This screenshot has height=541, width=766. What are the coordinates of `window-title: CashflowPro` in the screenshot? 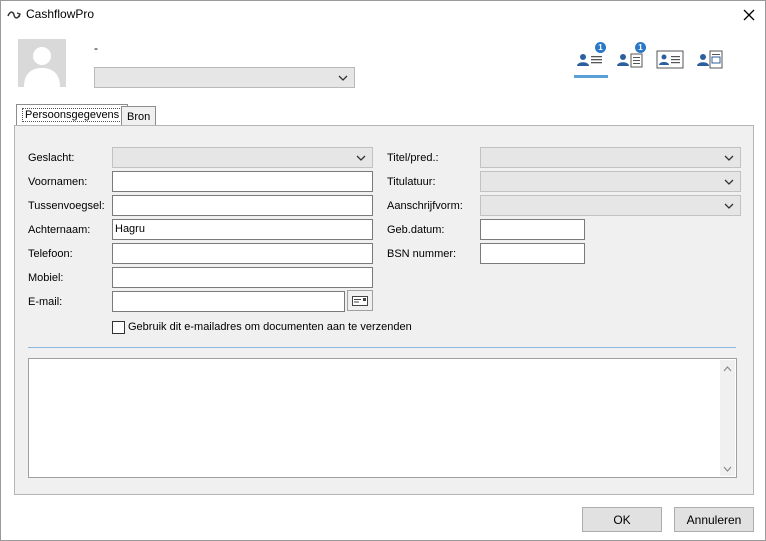 It's located at (60, 14).